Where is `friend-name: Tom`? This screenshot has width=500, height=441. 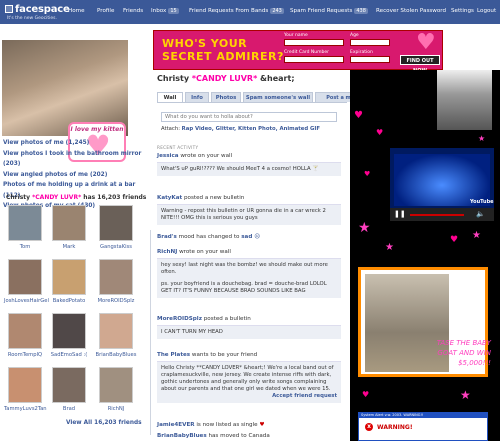
friend-name: Tom is located at coordinates (25, 247).